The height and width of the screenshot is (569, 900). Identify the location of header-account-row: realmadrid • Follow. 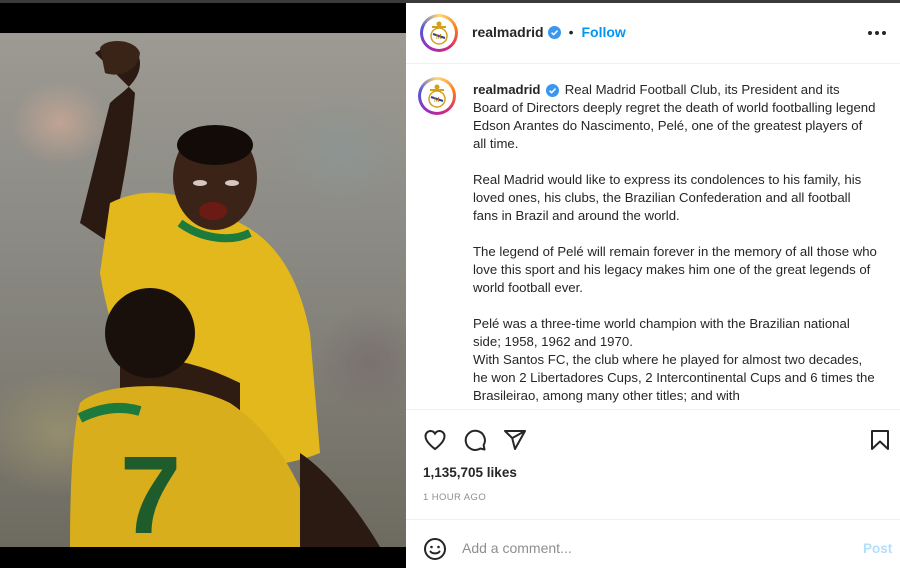
(549, 32).